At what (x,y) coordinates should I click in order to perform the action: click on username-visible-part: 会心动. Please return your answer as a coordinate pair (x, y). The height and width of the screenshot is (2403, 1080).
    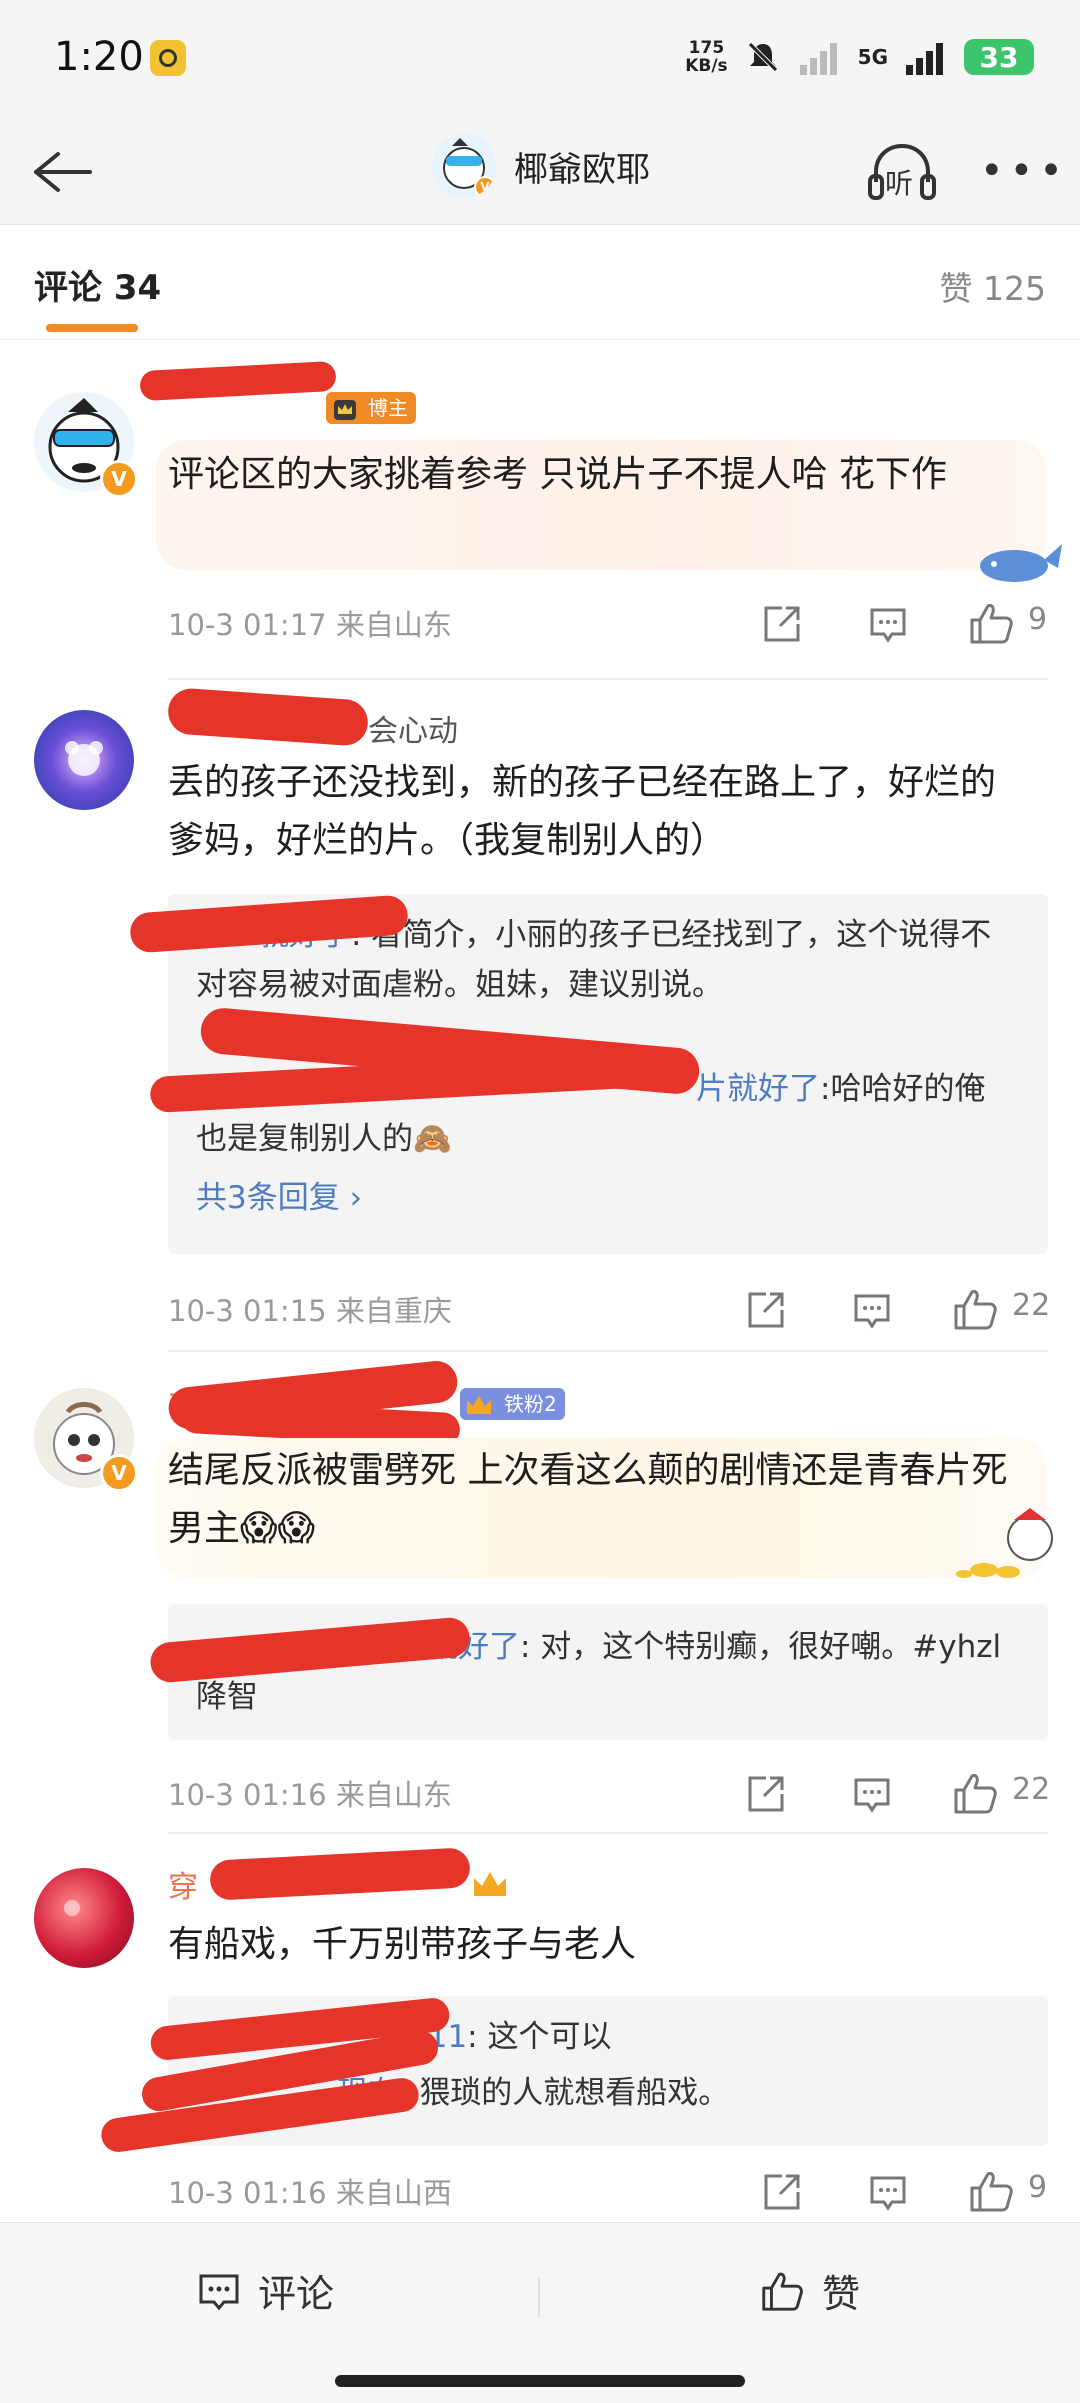
    Looking at the image, I should click on (413, 731).